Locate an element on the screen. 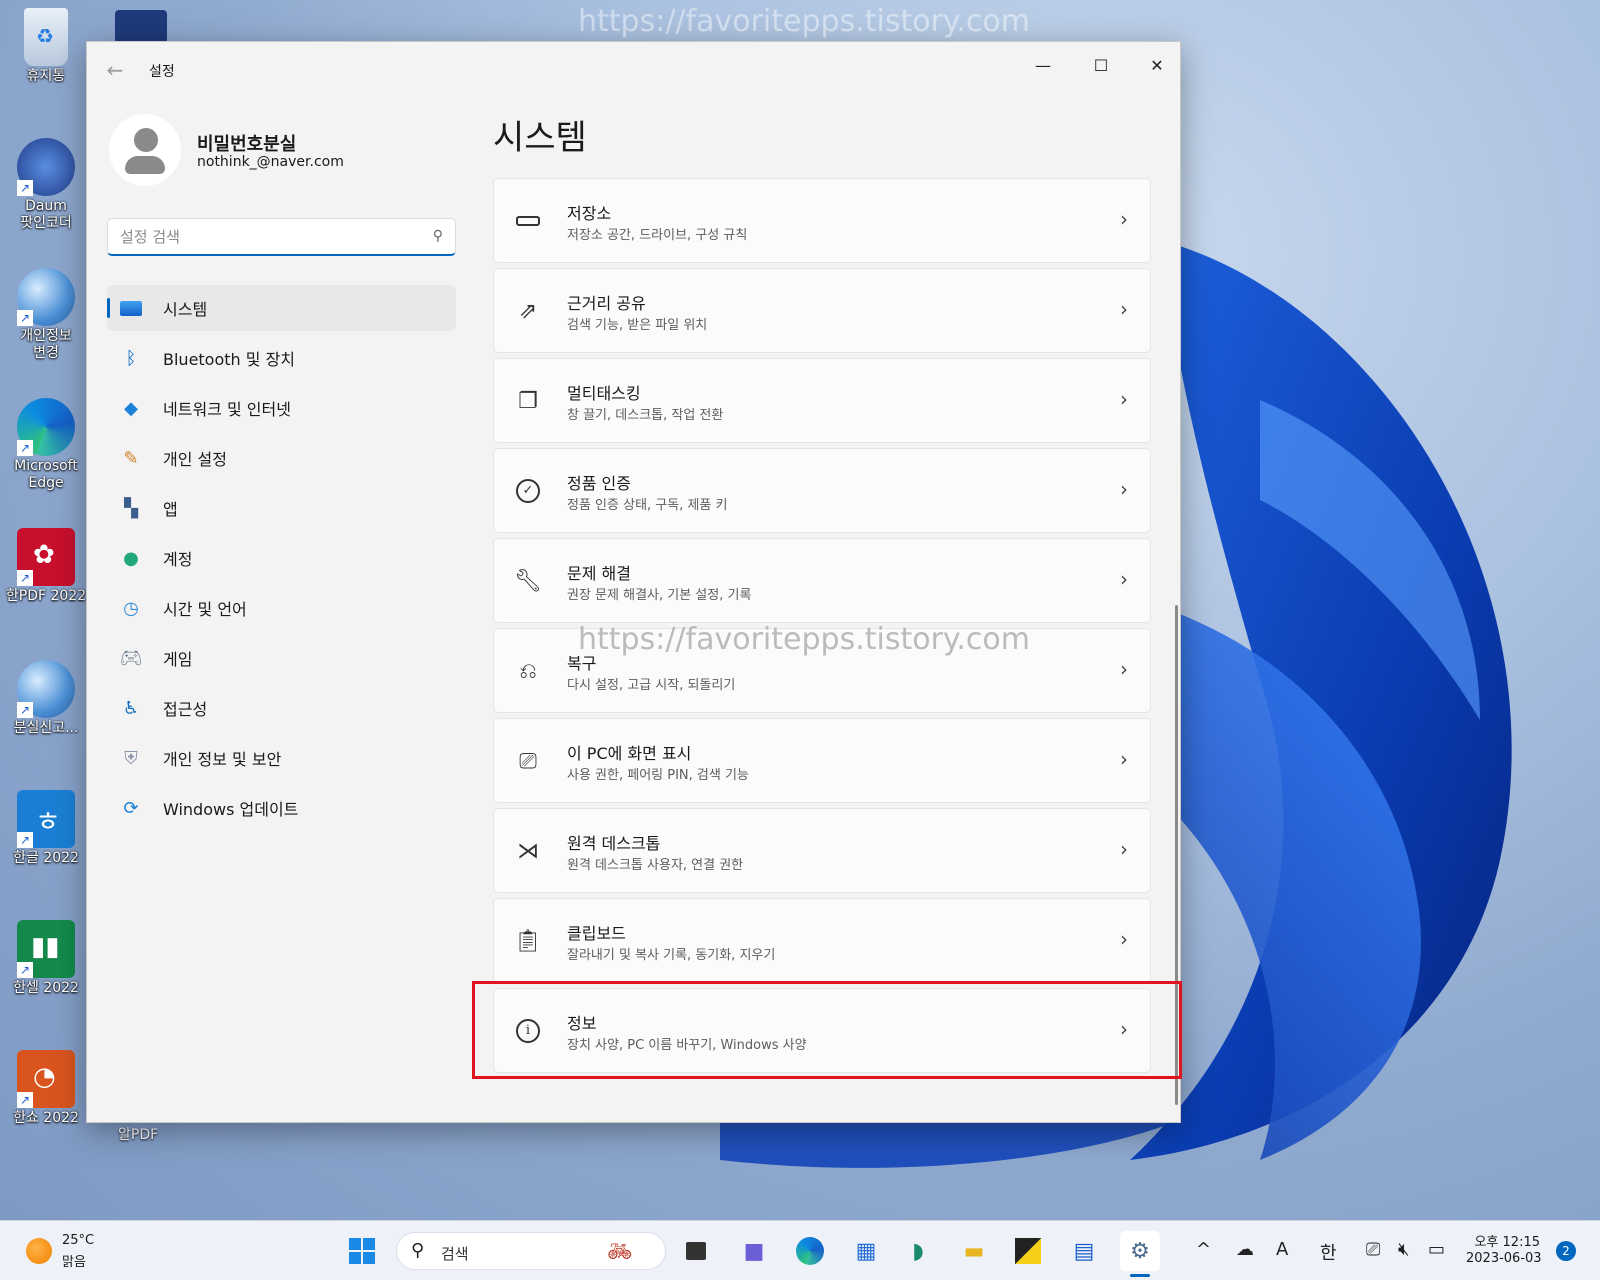 This screenshot has width=1600, height=1280. sidebar-item-personalization: ✎ 개인 설정 is located at coordinates (281, 458).